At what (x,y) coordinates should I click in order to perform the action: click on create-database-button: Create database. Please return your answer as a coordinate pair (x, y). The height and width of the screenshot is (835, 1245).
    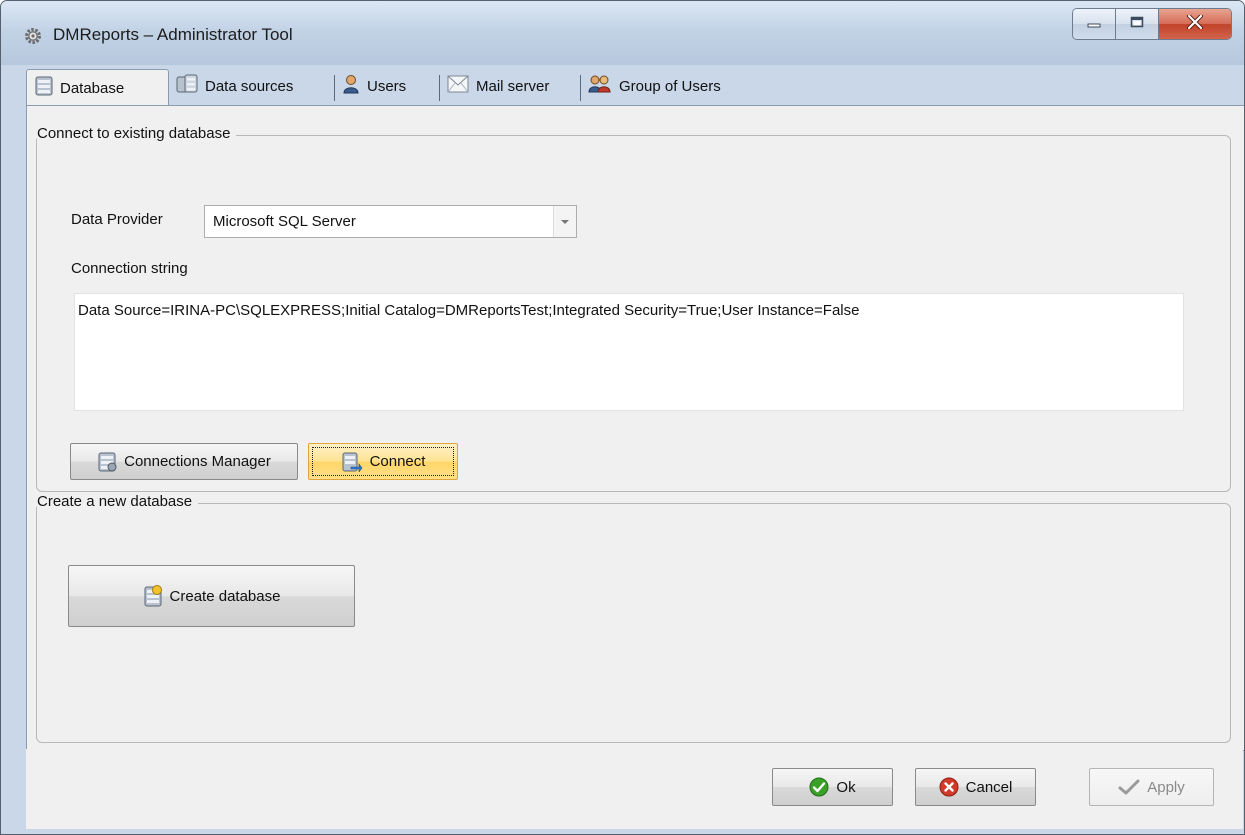
    Looking at the image, I should click on (211, 596).